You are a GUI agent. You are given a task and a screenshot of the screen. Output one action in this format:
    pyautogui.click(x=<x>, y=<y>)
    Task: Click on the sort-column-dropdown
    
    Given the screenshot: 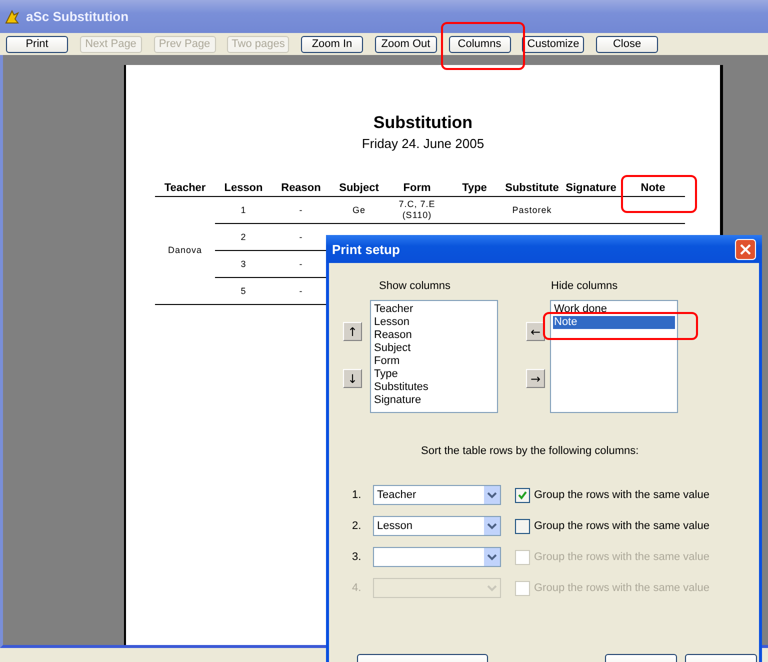 What is the action you would take?
    pyautogui.click(x=437, y=557)
    